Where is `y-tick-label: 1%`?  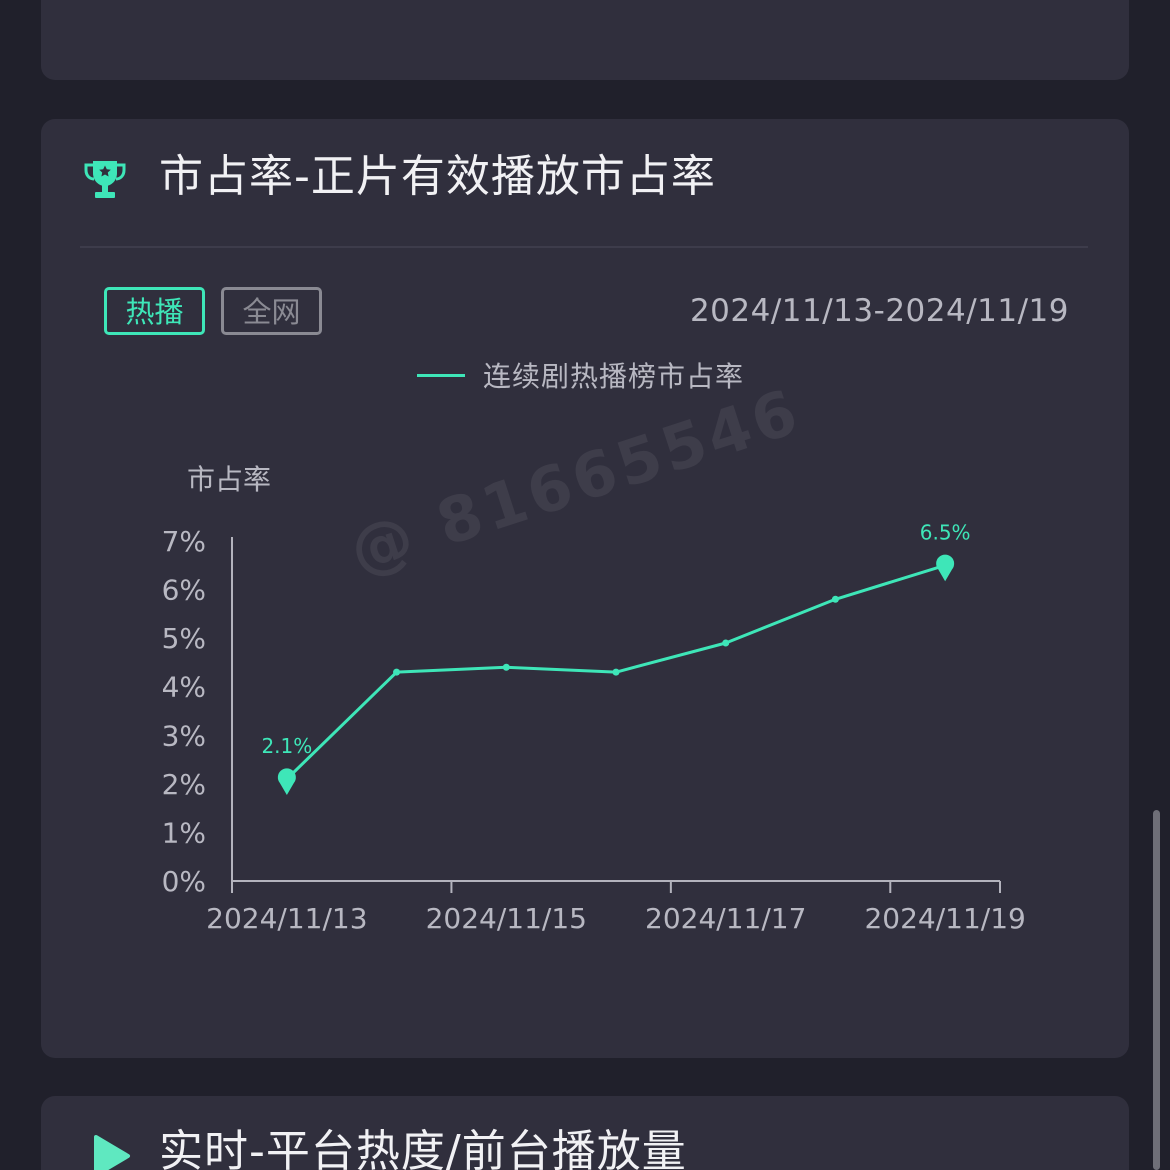
y-tick-label: 1% is located at coordinates (184, 832).